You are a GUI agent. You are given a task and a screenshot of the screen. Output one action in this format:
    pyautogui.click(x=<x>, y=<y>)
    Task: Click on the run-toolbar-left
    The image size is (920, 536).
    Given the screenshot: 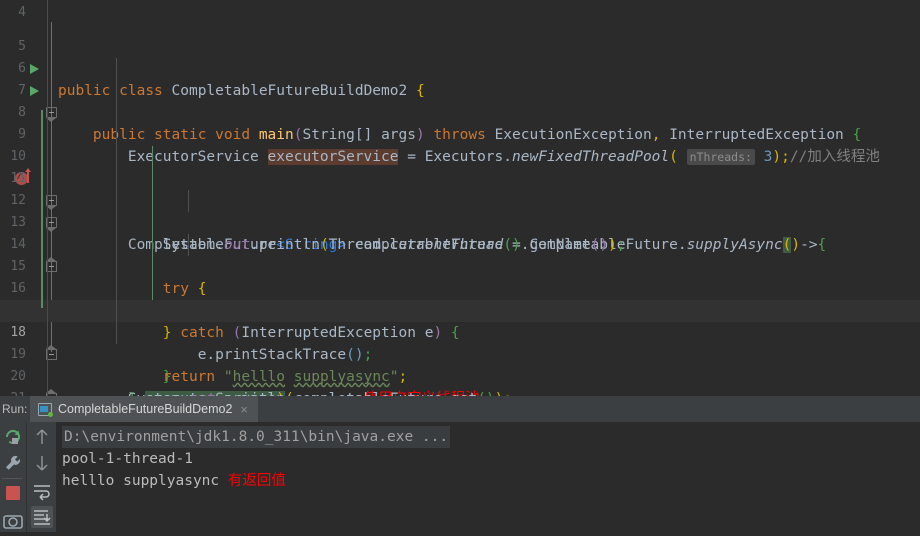 What is the action you would take?
    pyautogui.click(x=13, y=477)
    